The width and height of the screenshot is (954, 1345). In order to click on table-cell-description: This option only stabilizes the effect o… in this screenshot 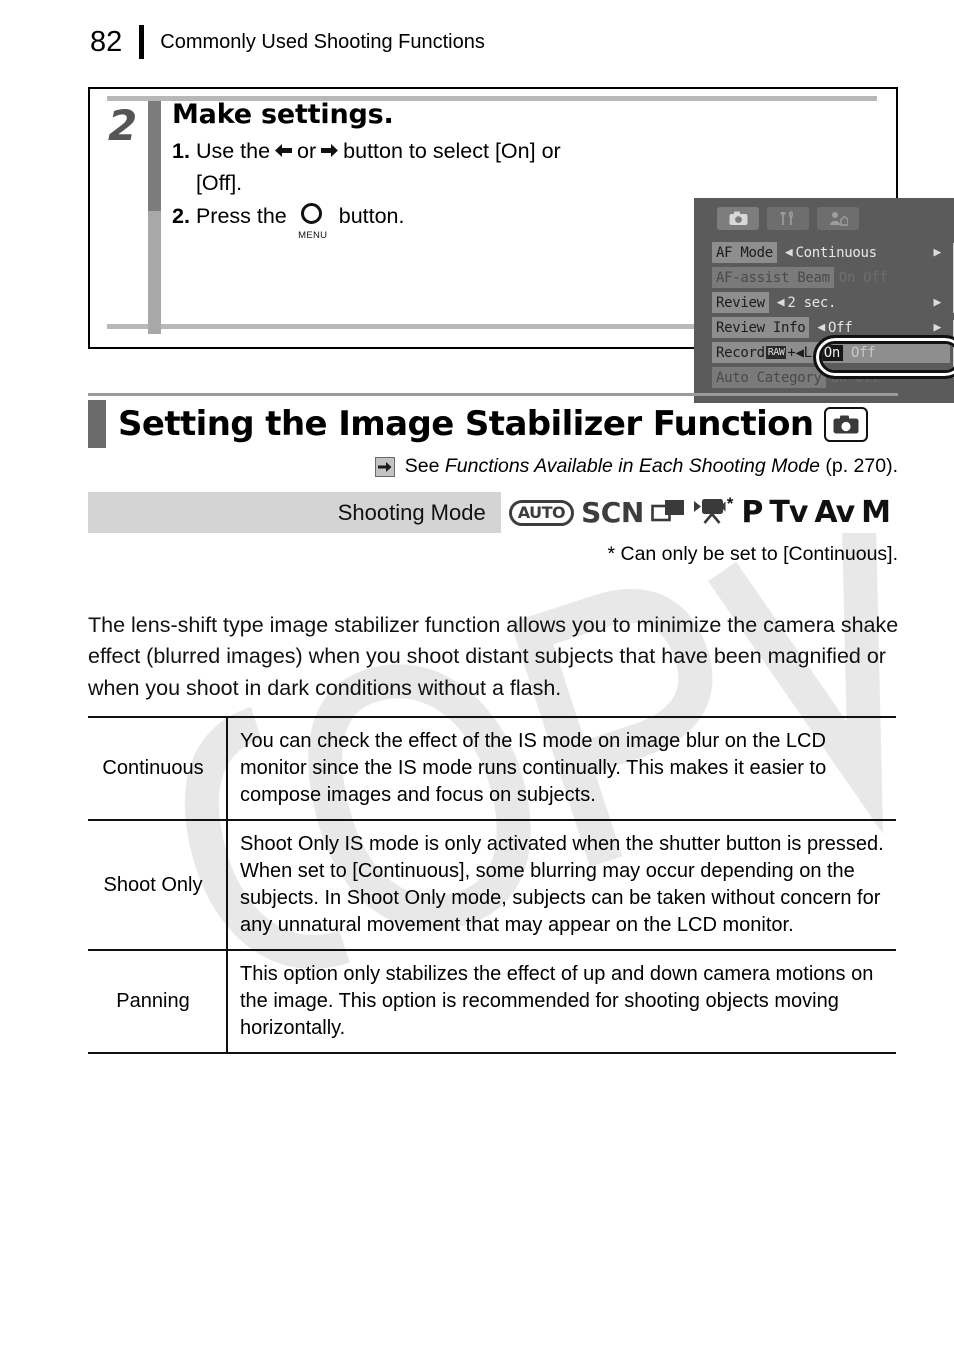, I will do `click(561, 1001)`.